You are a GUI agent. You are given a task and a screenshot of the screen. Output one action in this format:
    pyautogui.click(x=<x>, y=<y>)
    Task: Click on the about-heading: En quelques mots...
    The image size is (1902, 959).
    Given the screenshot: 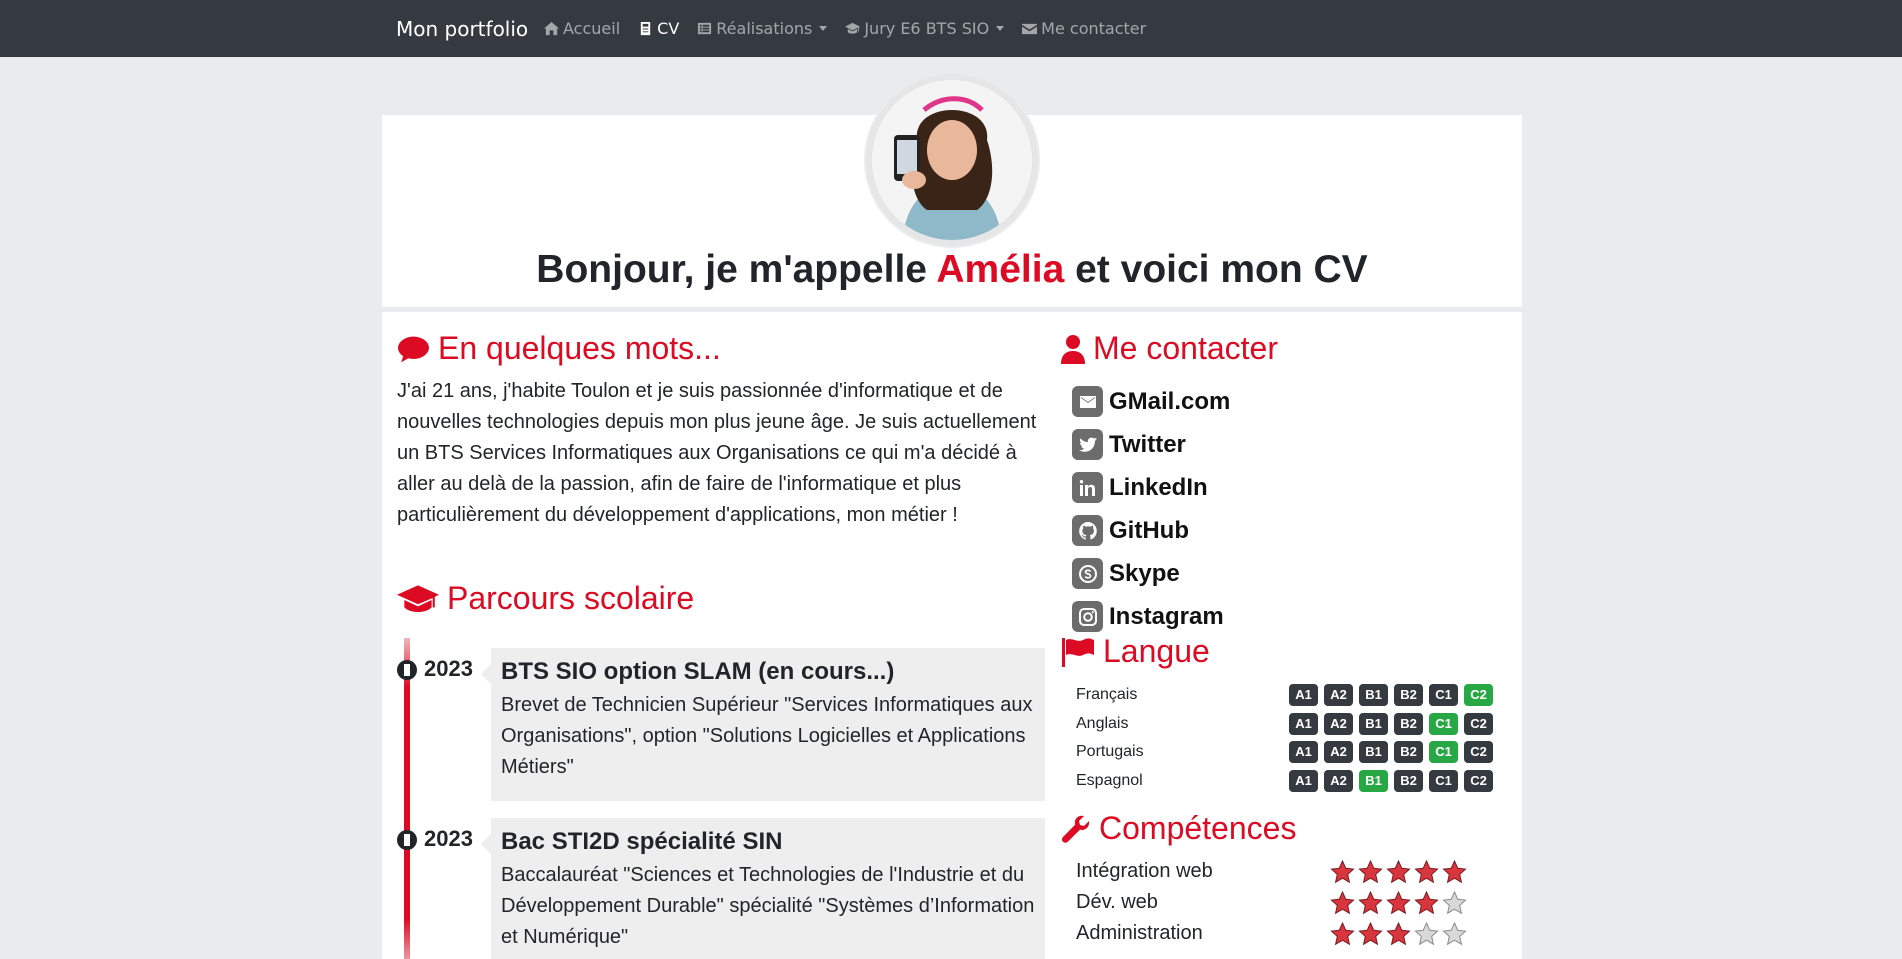 What is the action you would take?
    pyautogui.click(x=559, y=348)
    